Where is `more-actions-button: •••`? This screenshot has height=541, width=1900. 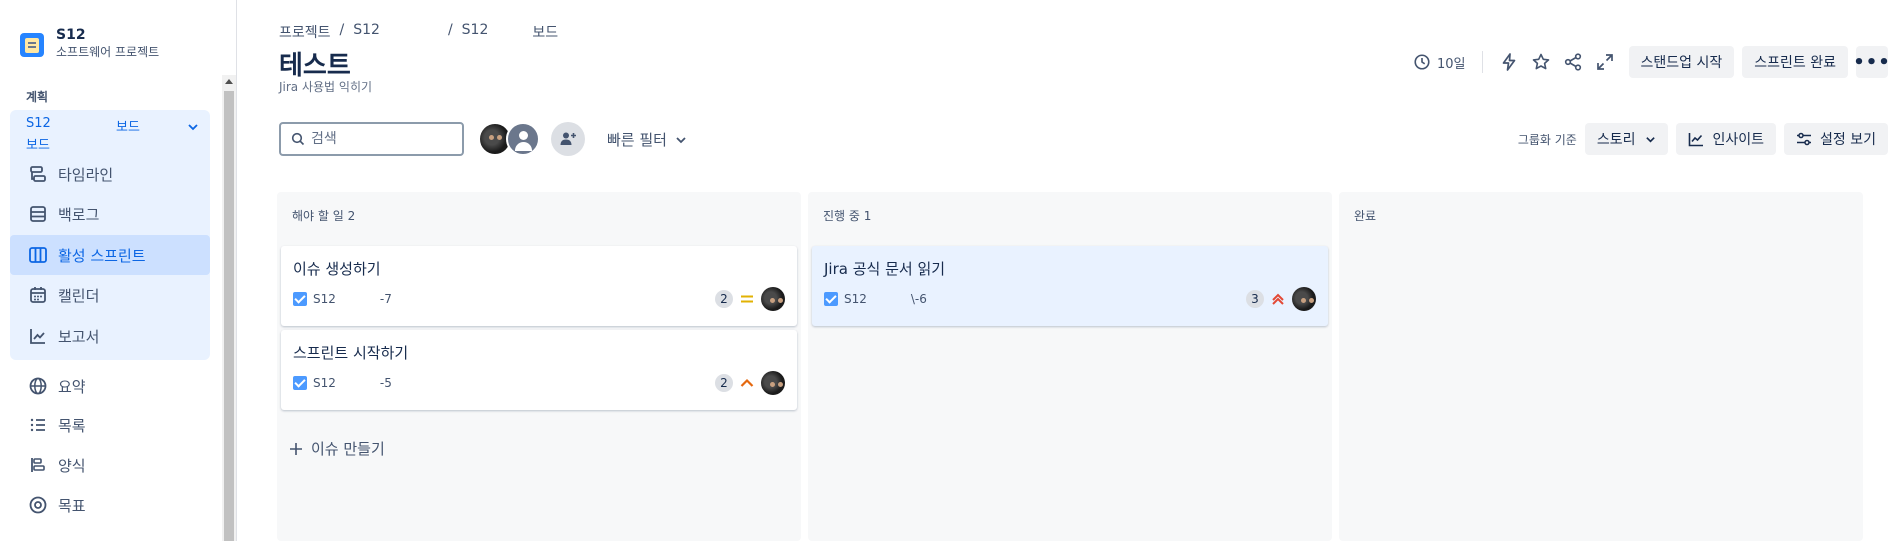 more-actions-button: ••• is located at coordinates (1871, 62).